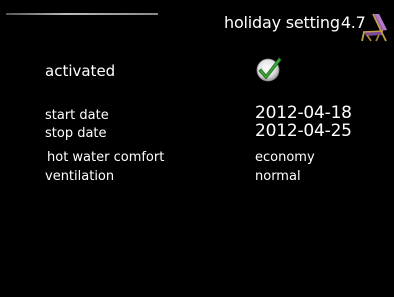  What do you see at coordinates (374, 27) in the screenshot?
I see `deck-chair-icon` at bounding box center [374, 27].